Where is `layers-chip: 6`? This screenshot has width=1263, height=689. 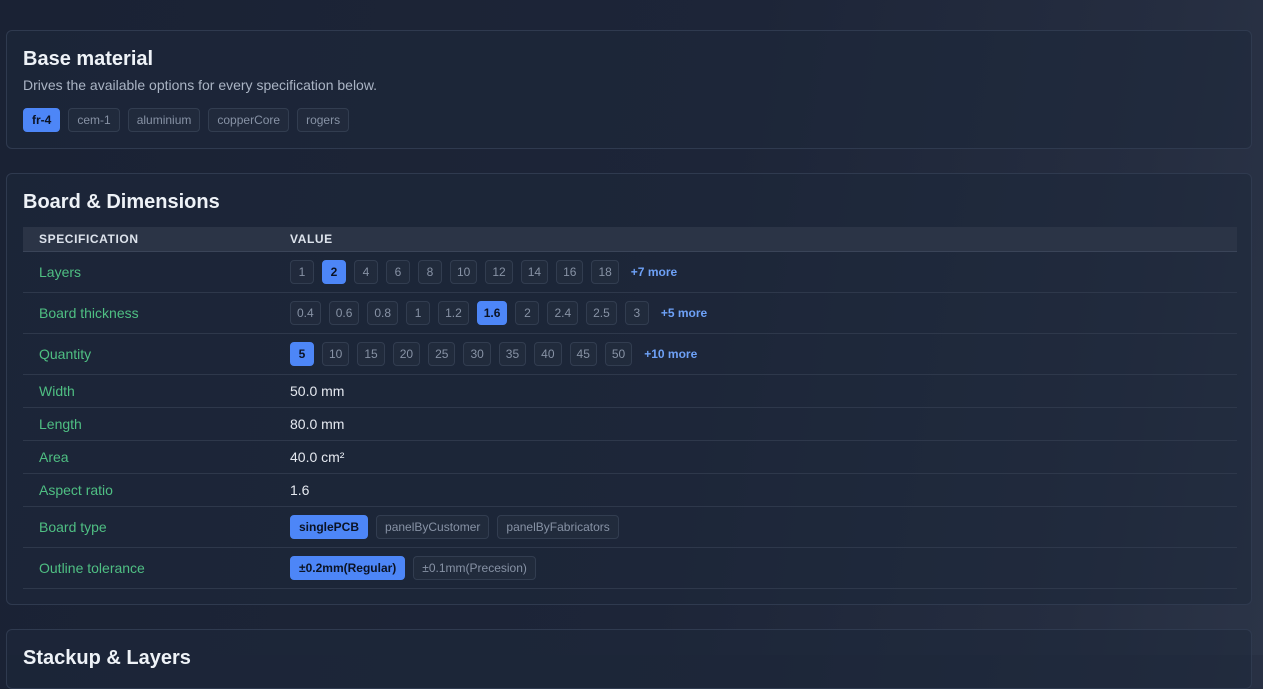 layers-chip: 6 is located at coordinates (398, 272).